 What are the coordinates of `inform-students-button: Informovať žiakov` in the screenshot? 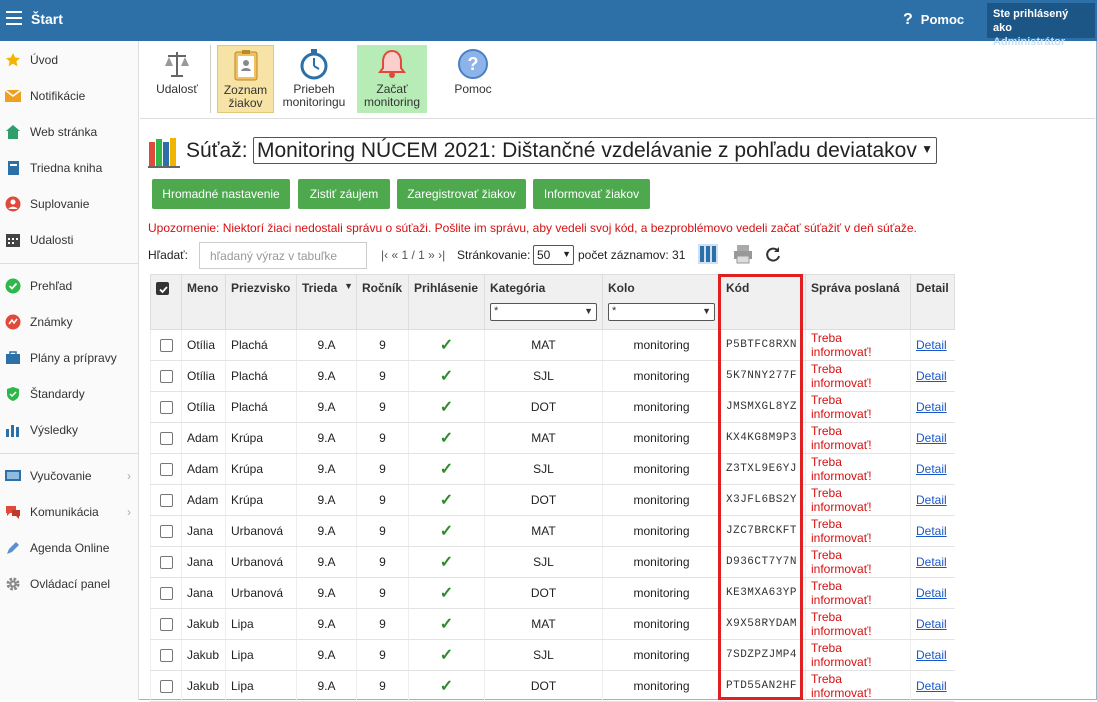 It's located at (591, 194).